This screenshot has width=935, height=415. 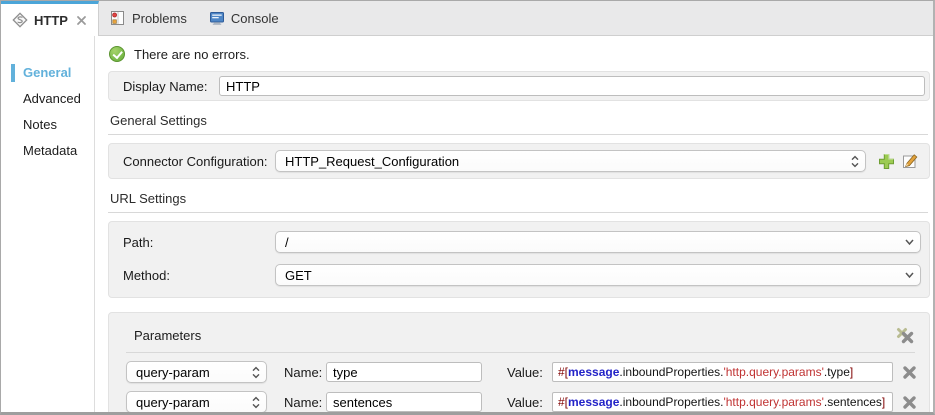 I want to click on connector-configuration-label: Connector Configuration:, so click(x=195, y=161).